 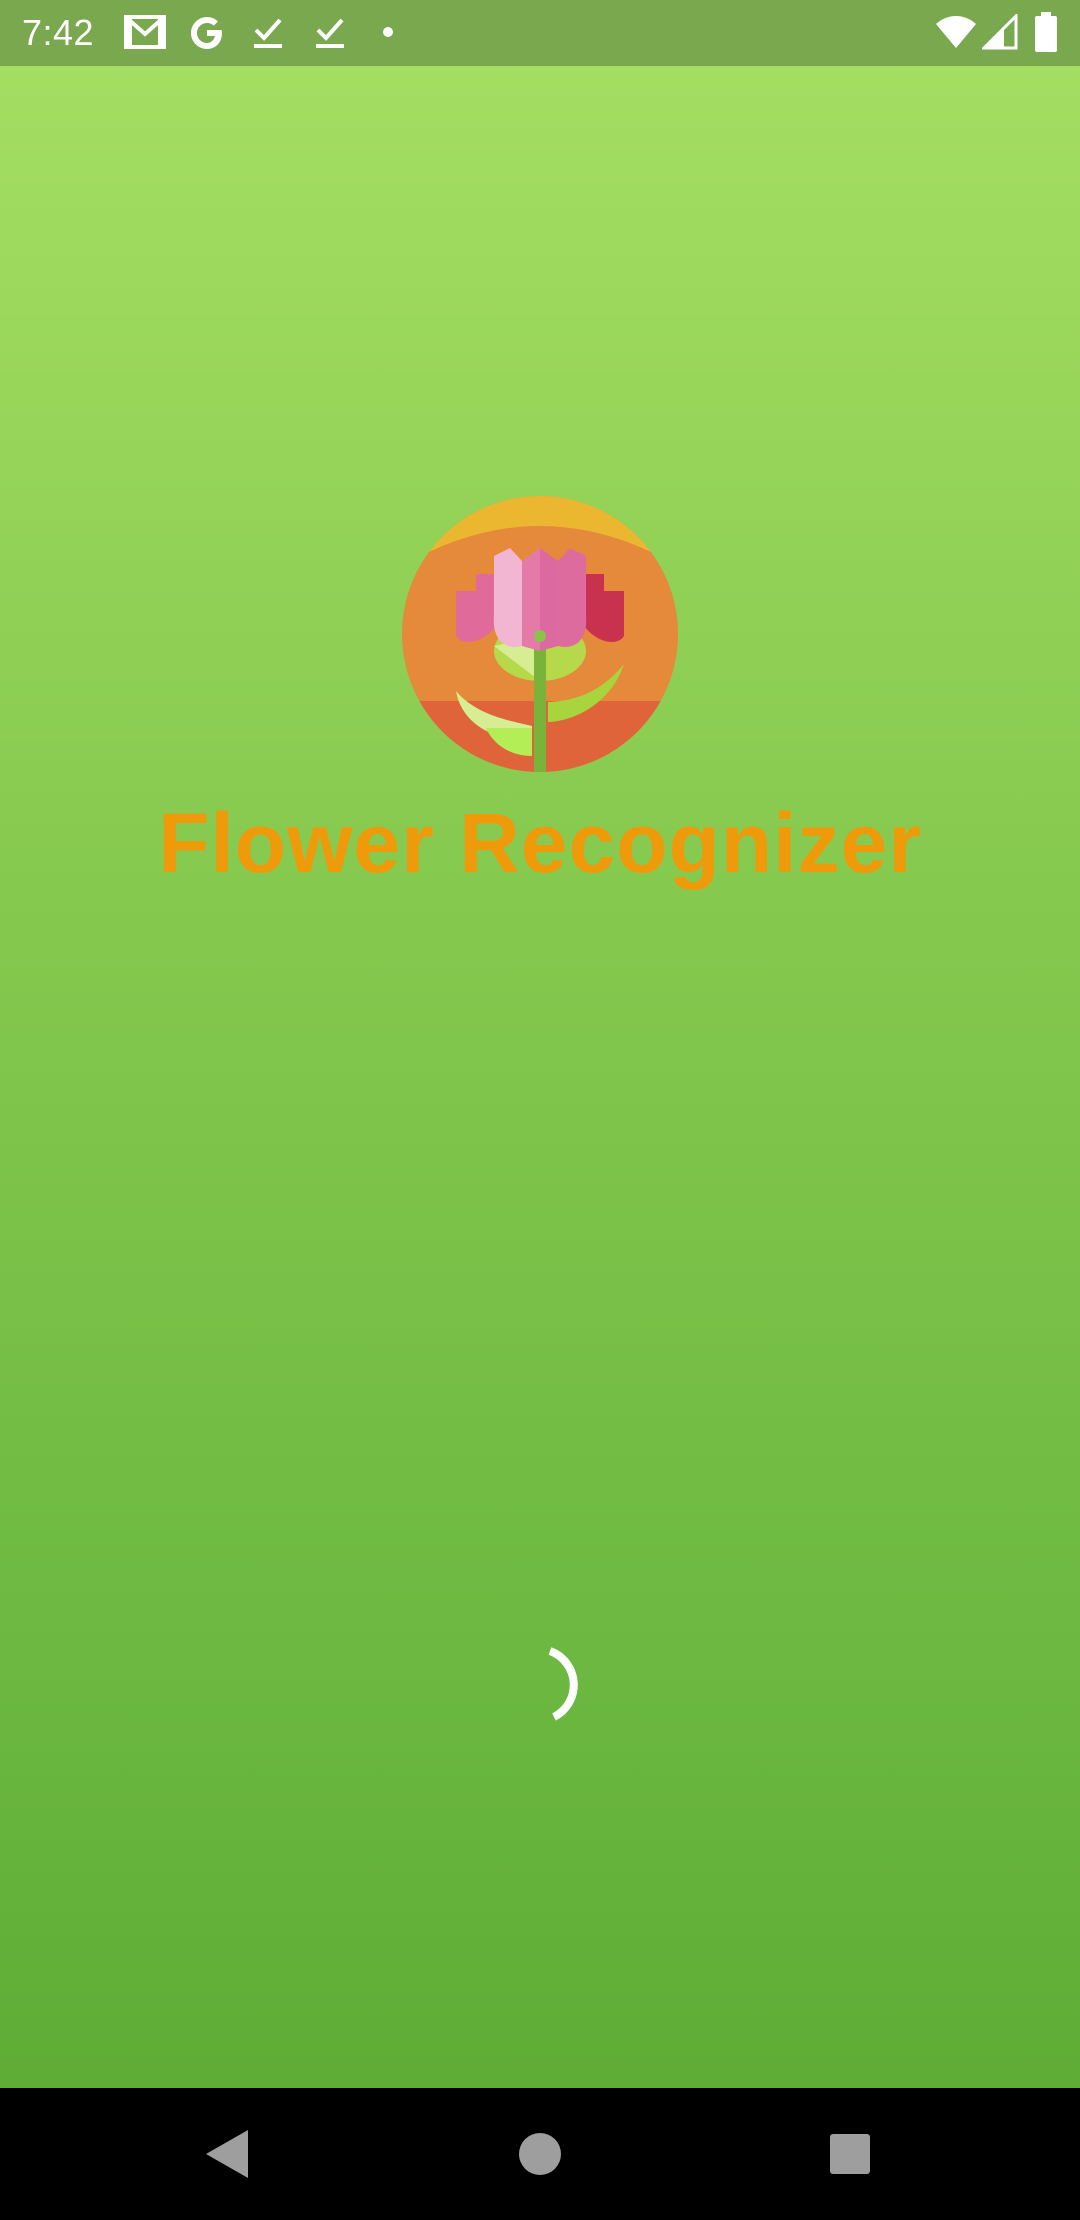 I want to click on home-icon, so click(x=540, y=2154).